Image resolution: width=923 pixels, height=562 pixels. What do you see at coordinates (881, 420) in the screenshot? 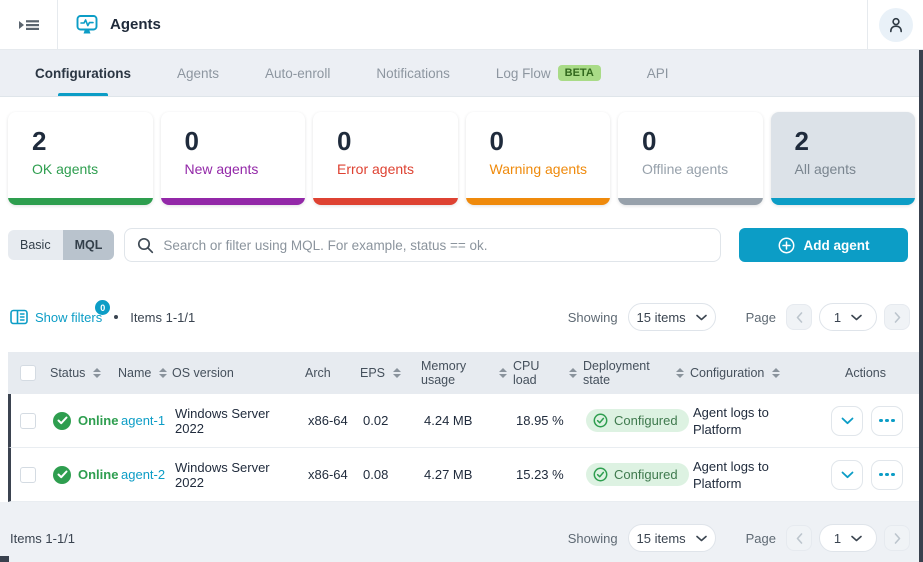
I see `three-dots-icon` at bounding box center [881, 420].